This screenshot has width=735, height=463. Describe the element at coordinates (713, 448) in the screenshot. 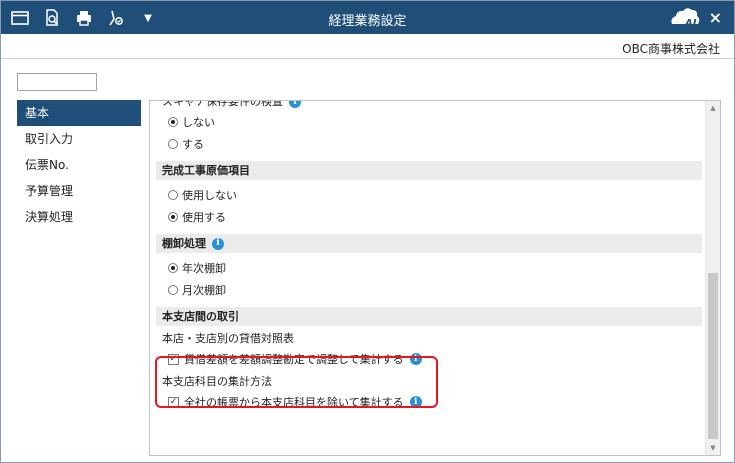

I see `scroll-down-icon: ▼` at that location.